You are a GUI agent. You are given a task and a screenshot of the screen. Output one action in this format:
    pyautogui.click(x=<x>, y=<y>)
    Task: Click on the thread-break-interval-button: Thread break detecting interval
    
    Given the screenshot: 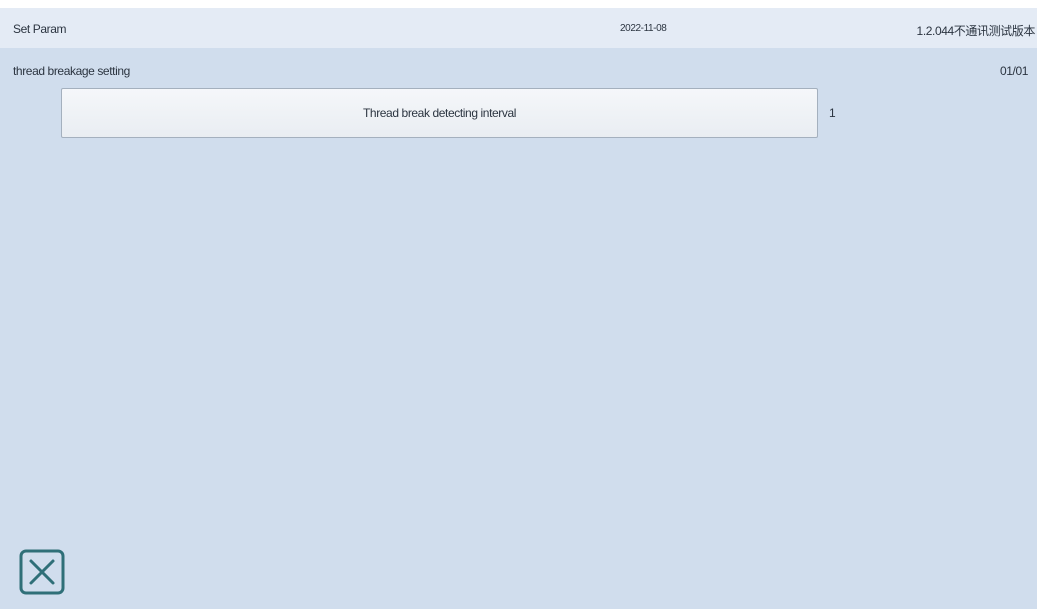 What is the action you would take?
    pyautogui.click(x=439, y=113)
    